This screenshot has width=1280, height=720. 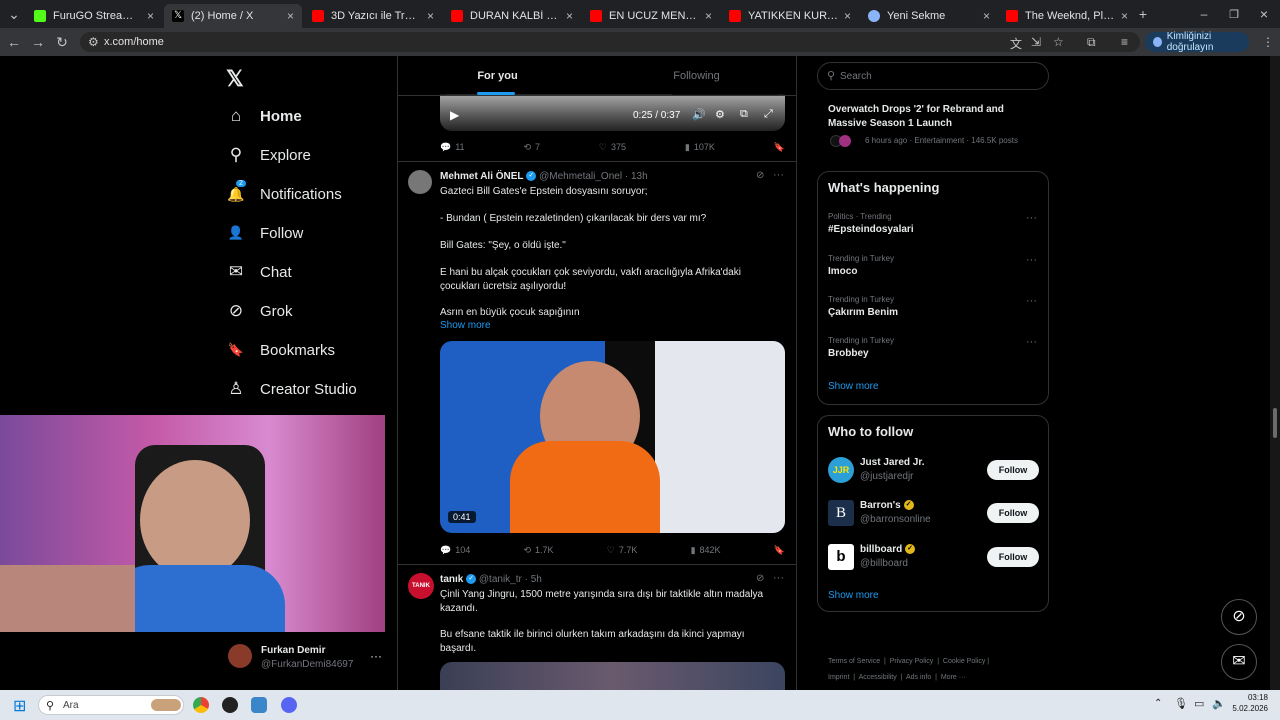 I want to click on avatar: TANIK, so click(x=421, y=586).